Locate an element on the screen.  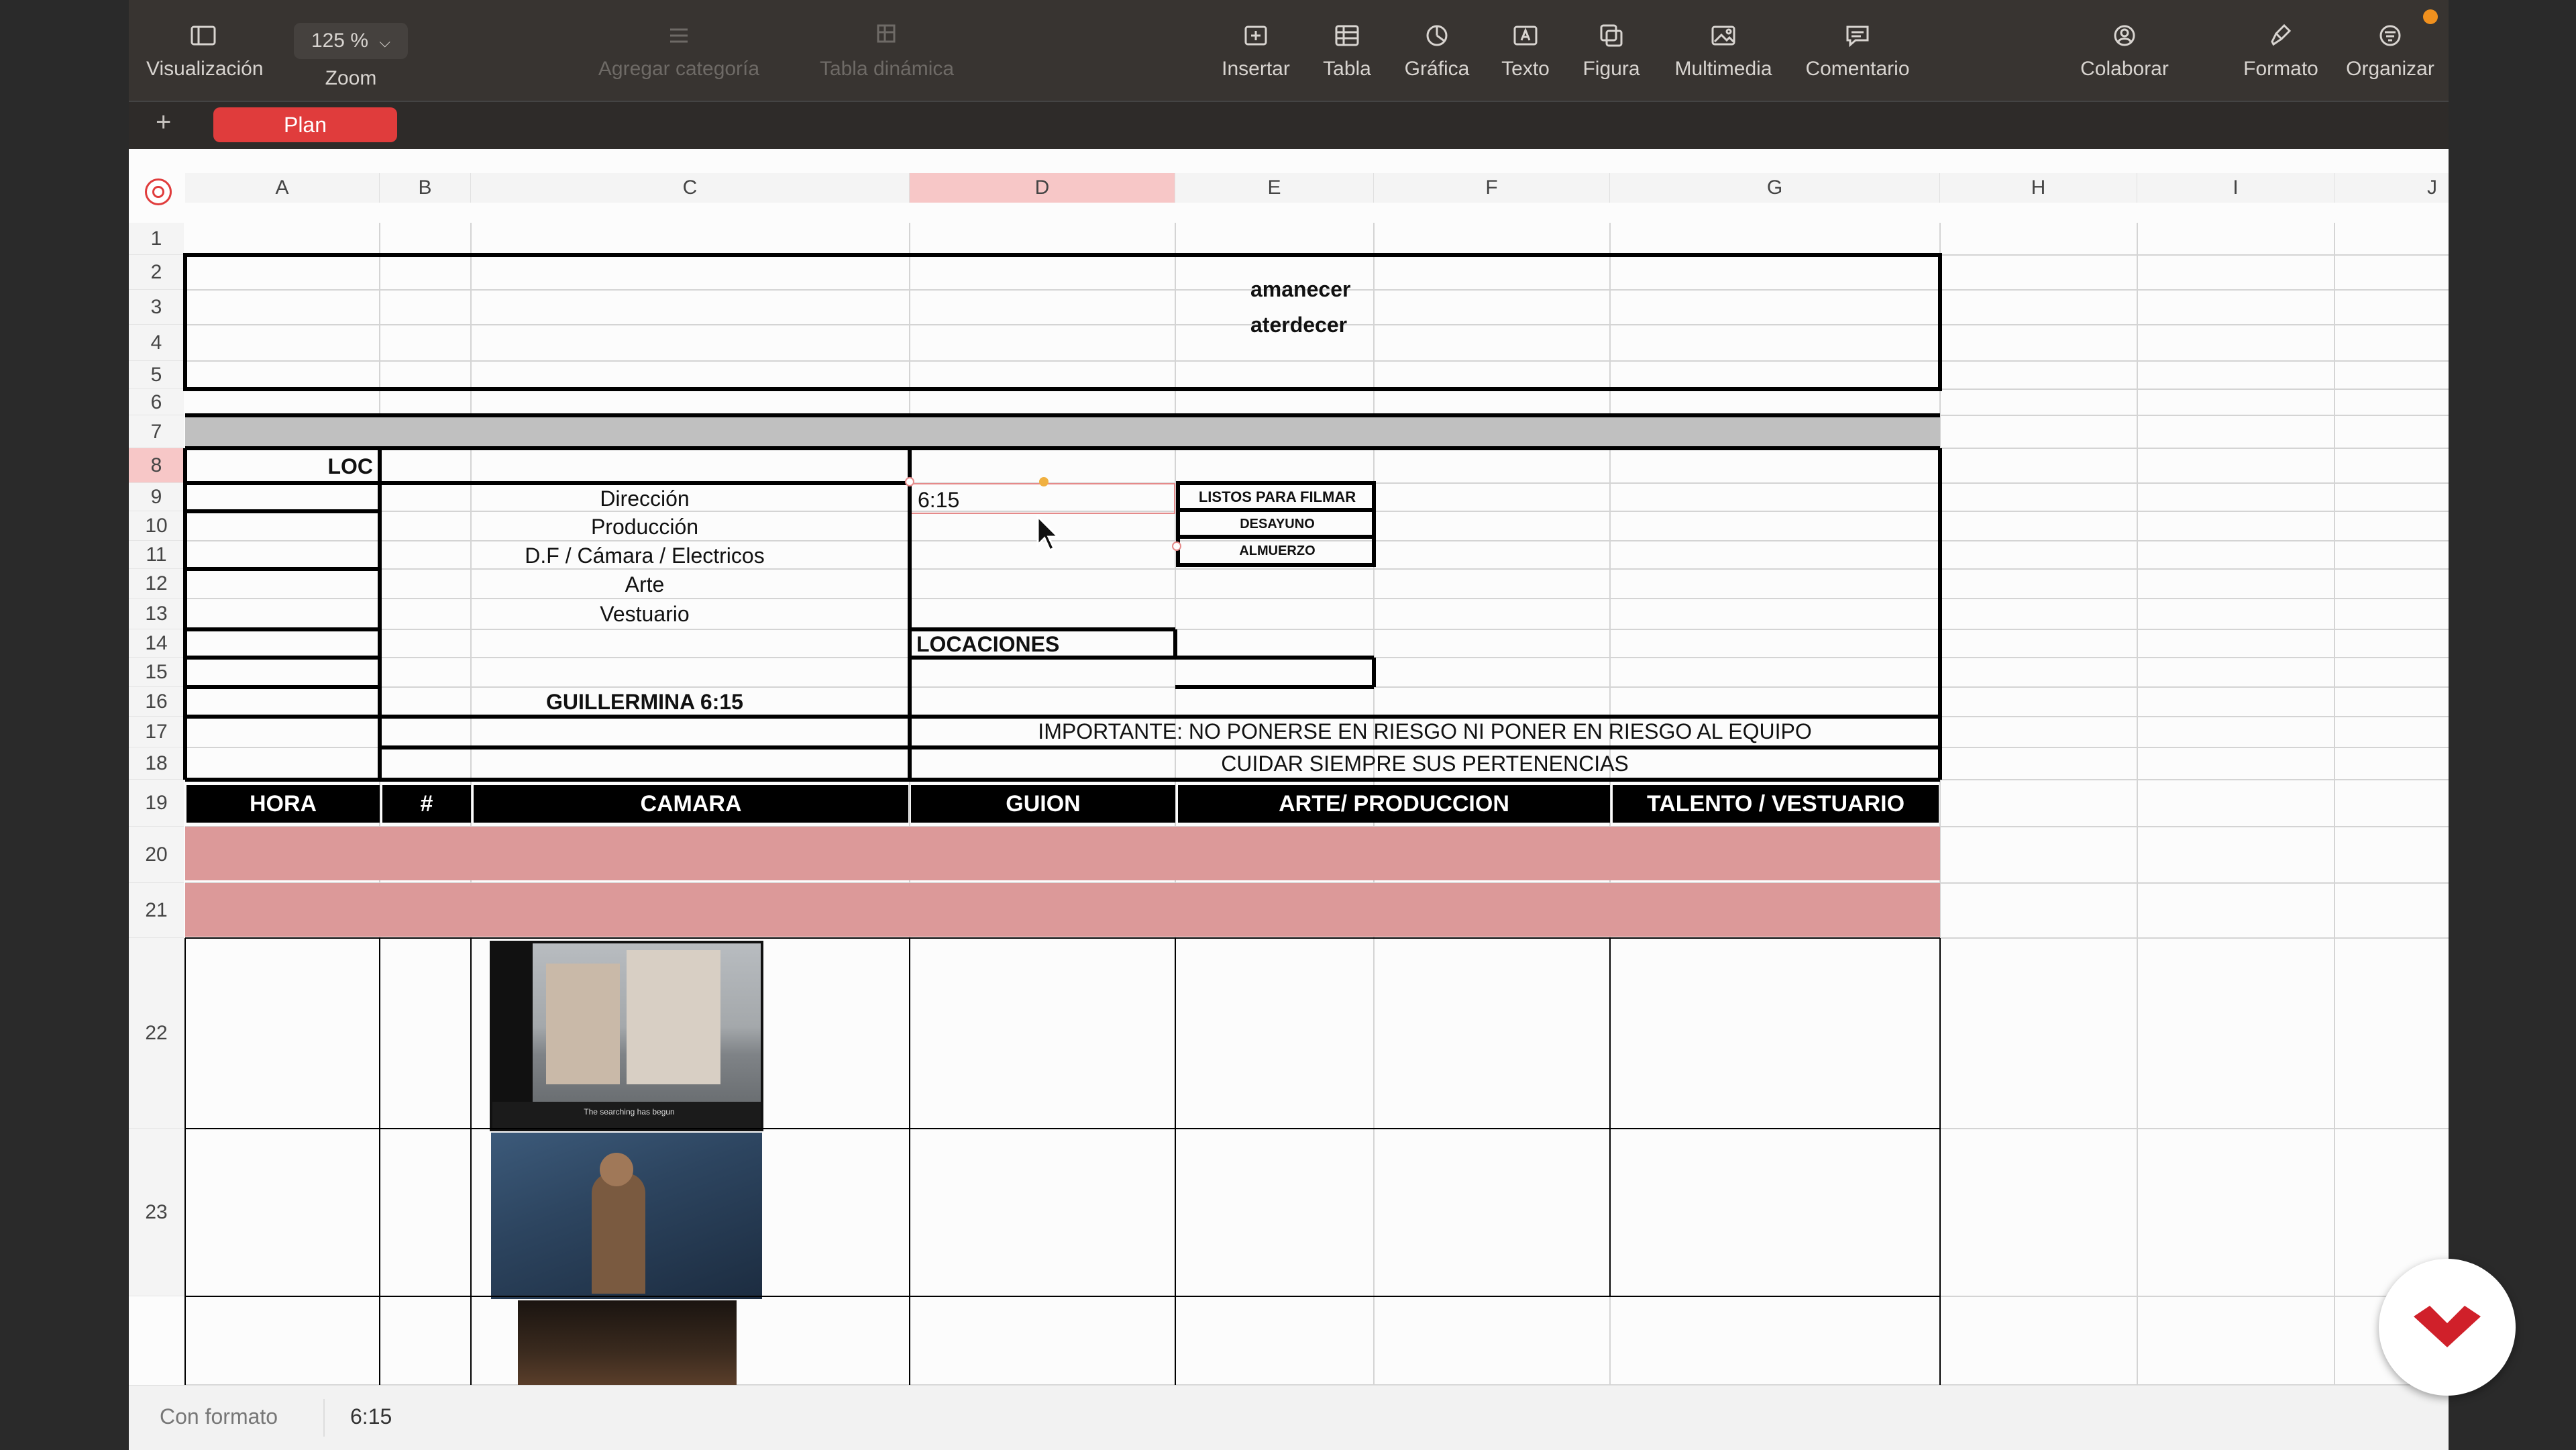
brand-logo-icon is located at coordinates (2447, 1326).